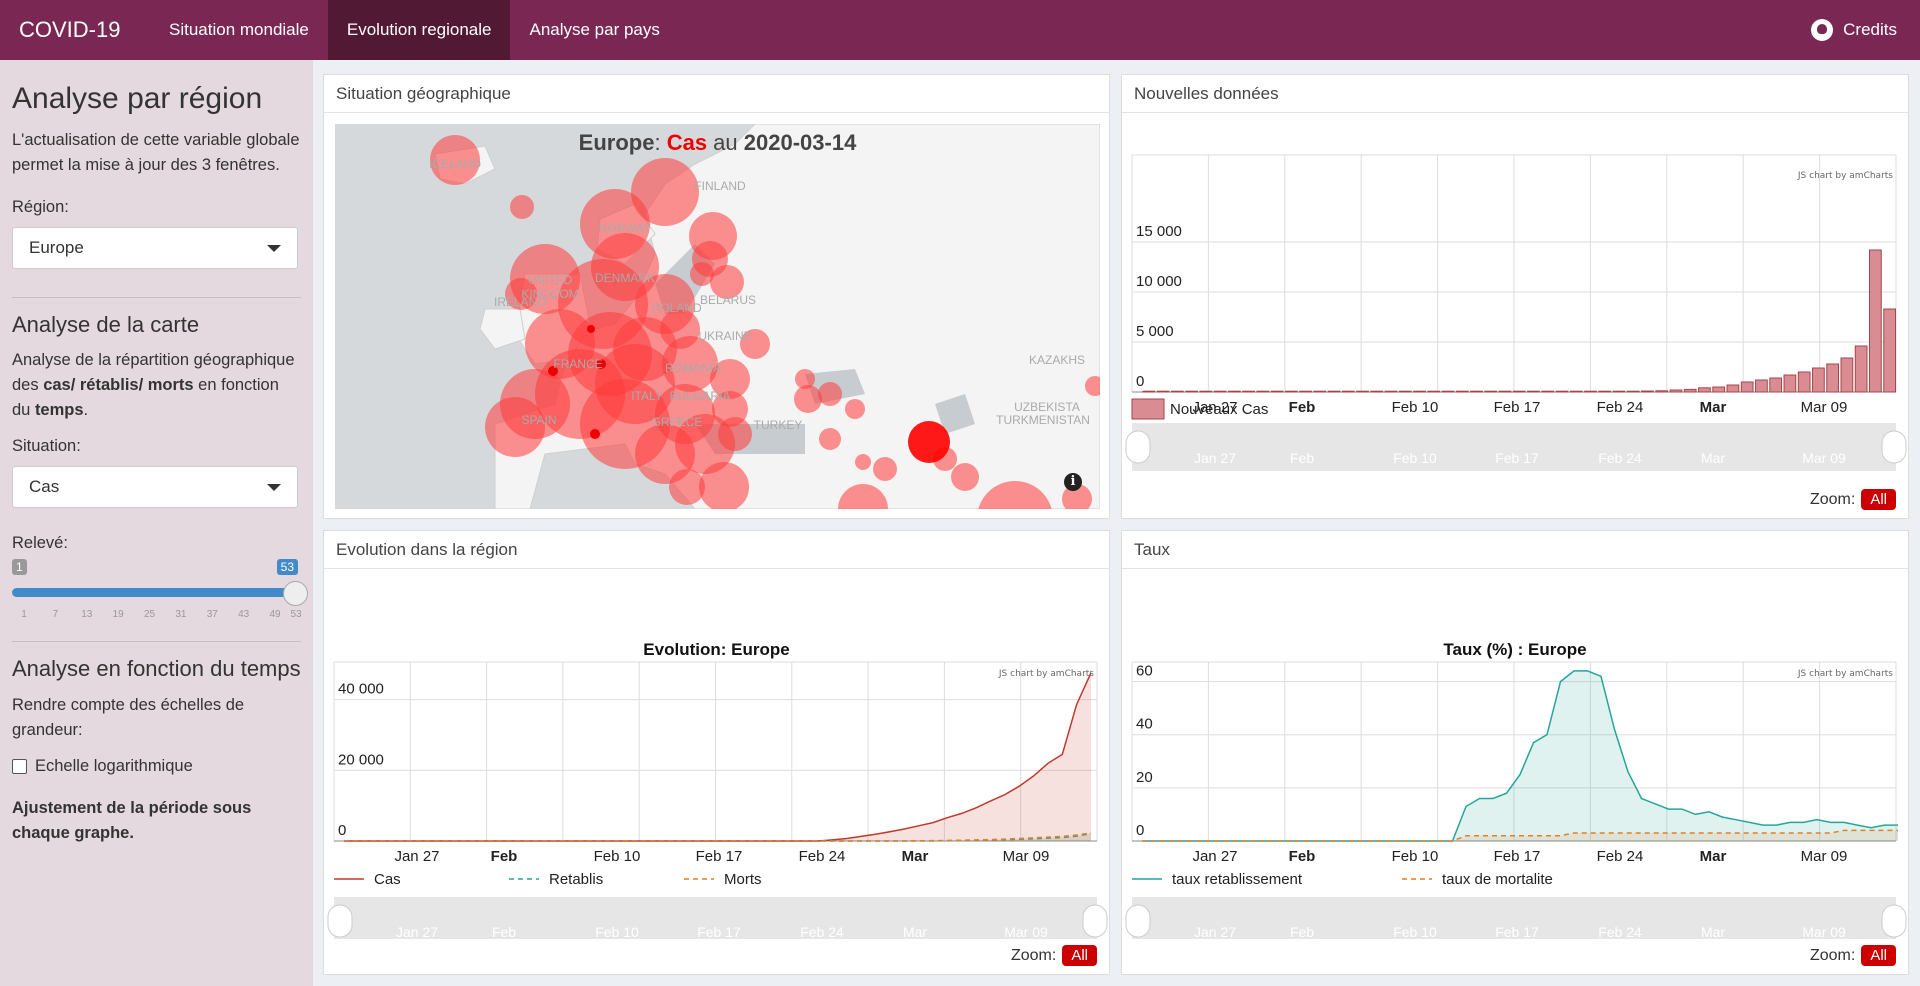 This screenshot has height=986, width=1920. What do you see at coordinates (1026, 856) in the screenshot?
I see `x-tick-label: Mar 09` at bounding box center [1026, 856].